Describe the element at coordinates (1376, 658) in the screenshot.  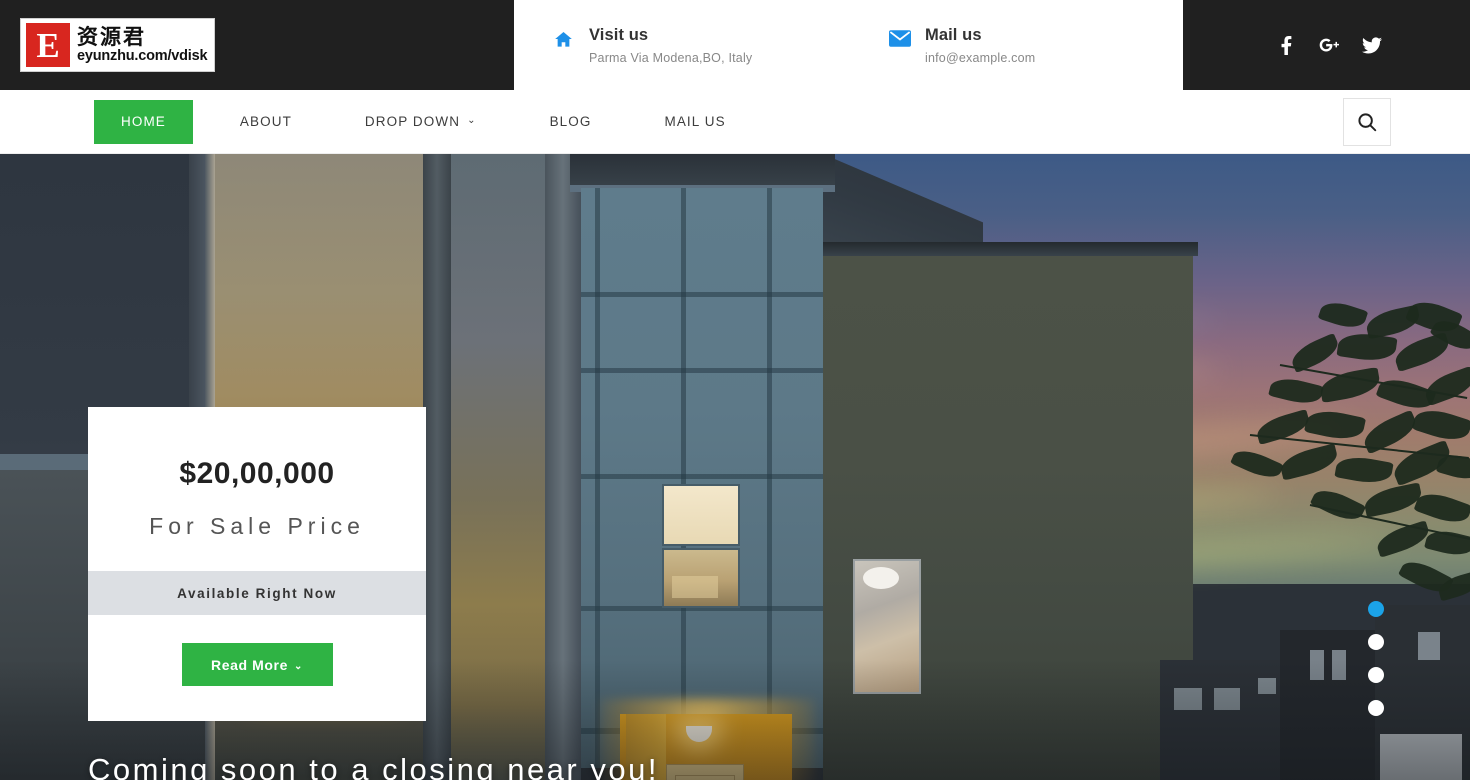
I see `slider-dots` at that location.